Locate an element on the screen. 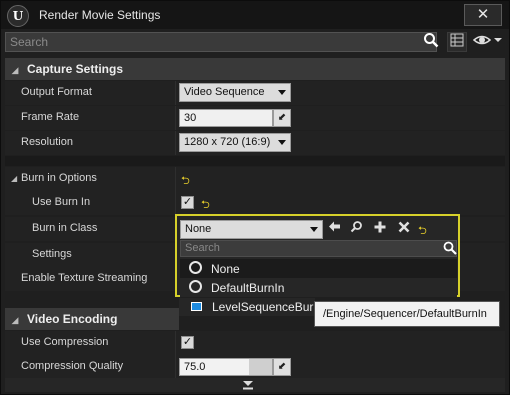 This screenshot has height=395, width=510. close-icon: ✕ is located at coordinates (483, 14).